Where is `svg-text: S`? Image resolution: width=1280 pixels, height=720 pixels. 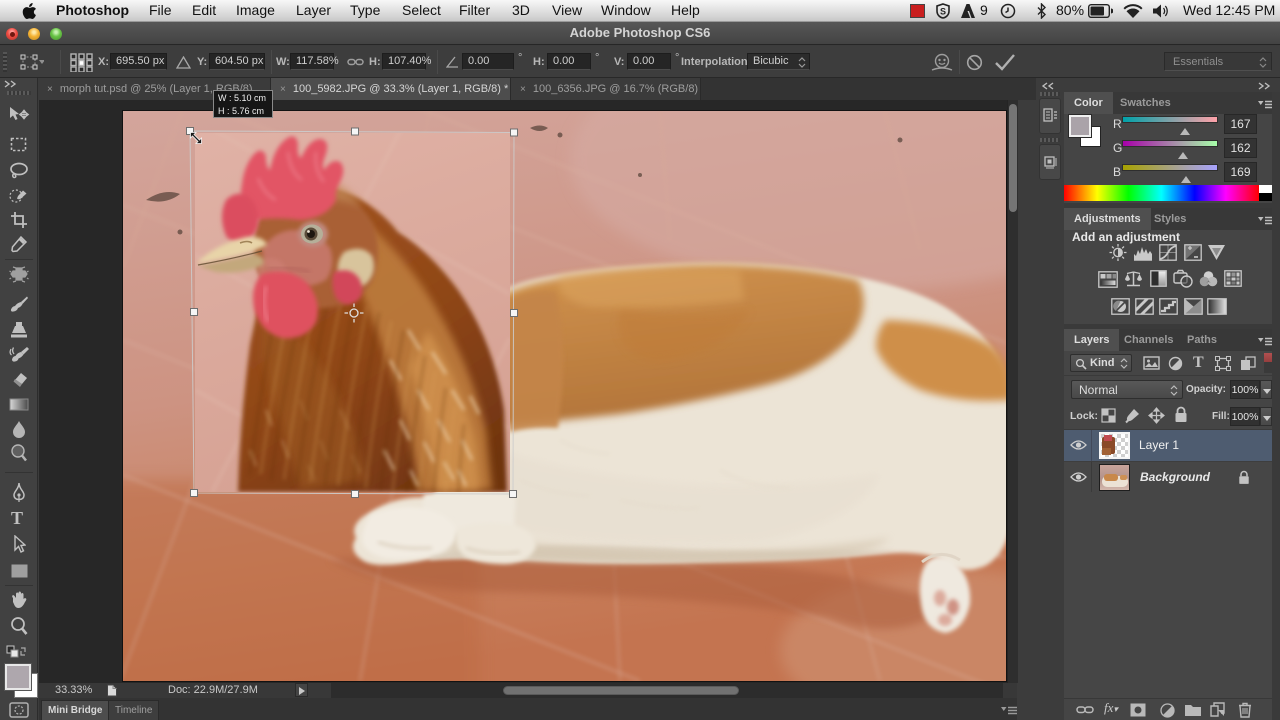
svg-text: S is located at coordinates (943, 12).